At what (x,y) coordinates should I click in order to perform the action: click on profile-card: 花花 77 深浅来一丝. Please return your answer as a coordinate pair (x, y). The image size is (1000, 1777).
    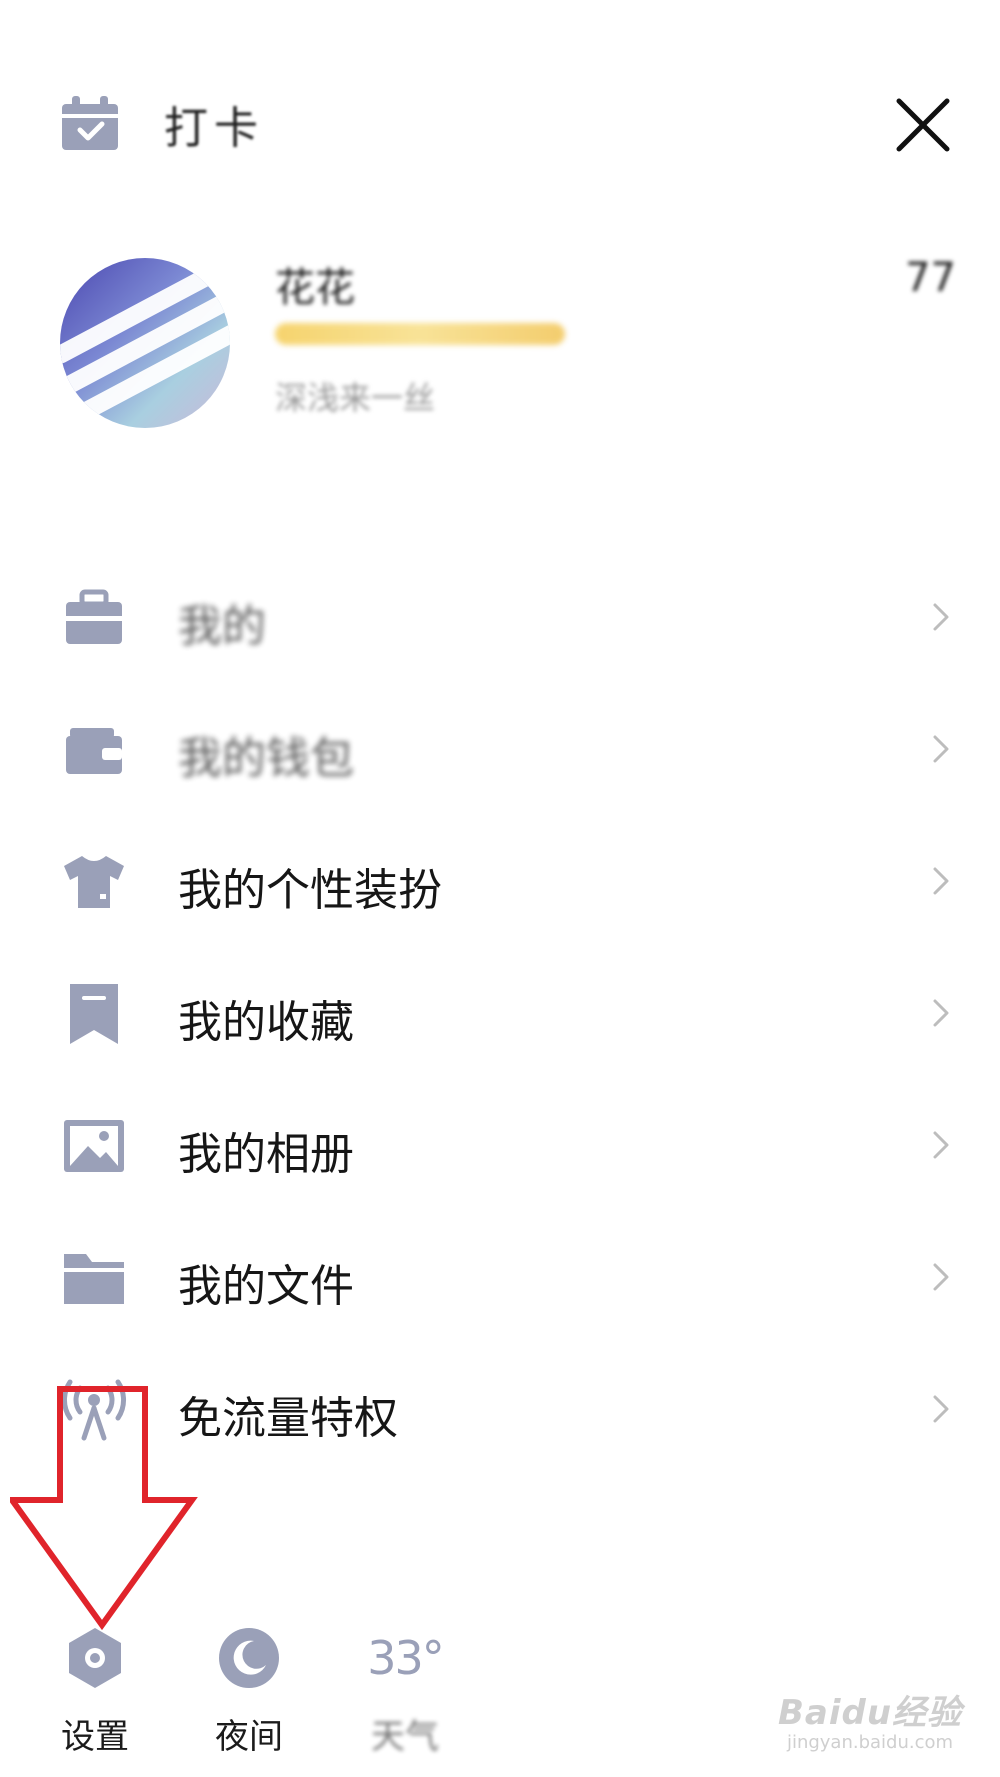
    Looking at the image, I should click on (510, 345).